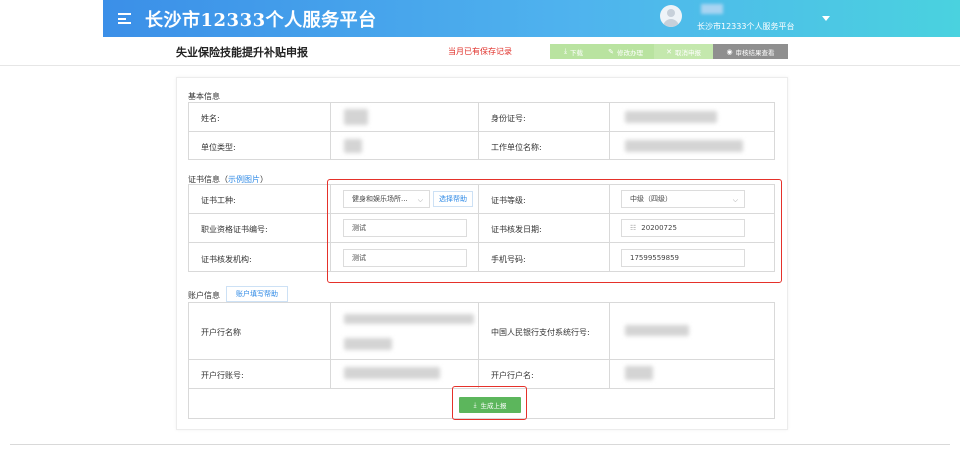 The image size is (960, 454). Describe the element at coordinates (353, 146) in the screenshot. I see `redacted-unit-type` at that location.